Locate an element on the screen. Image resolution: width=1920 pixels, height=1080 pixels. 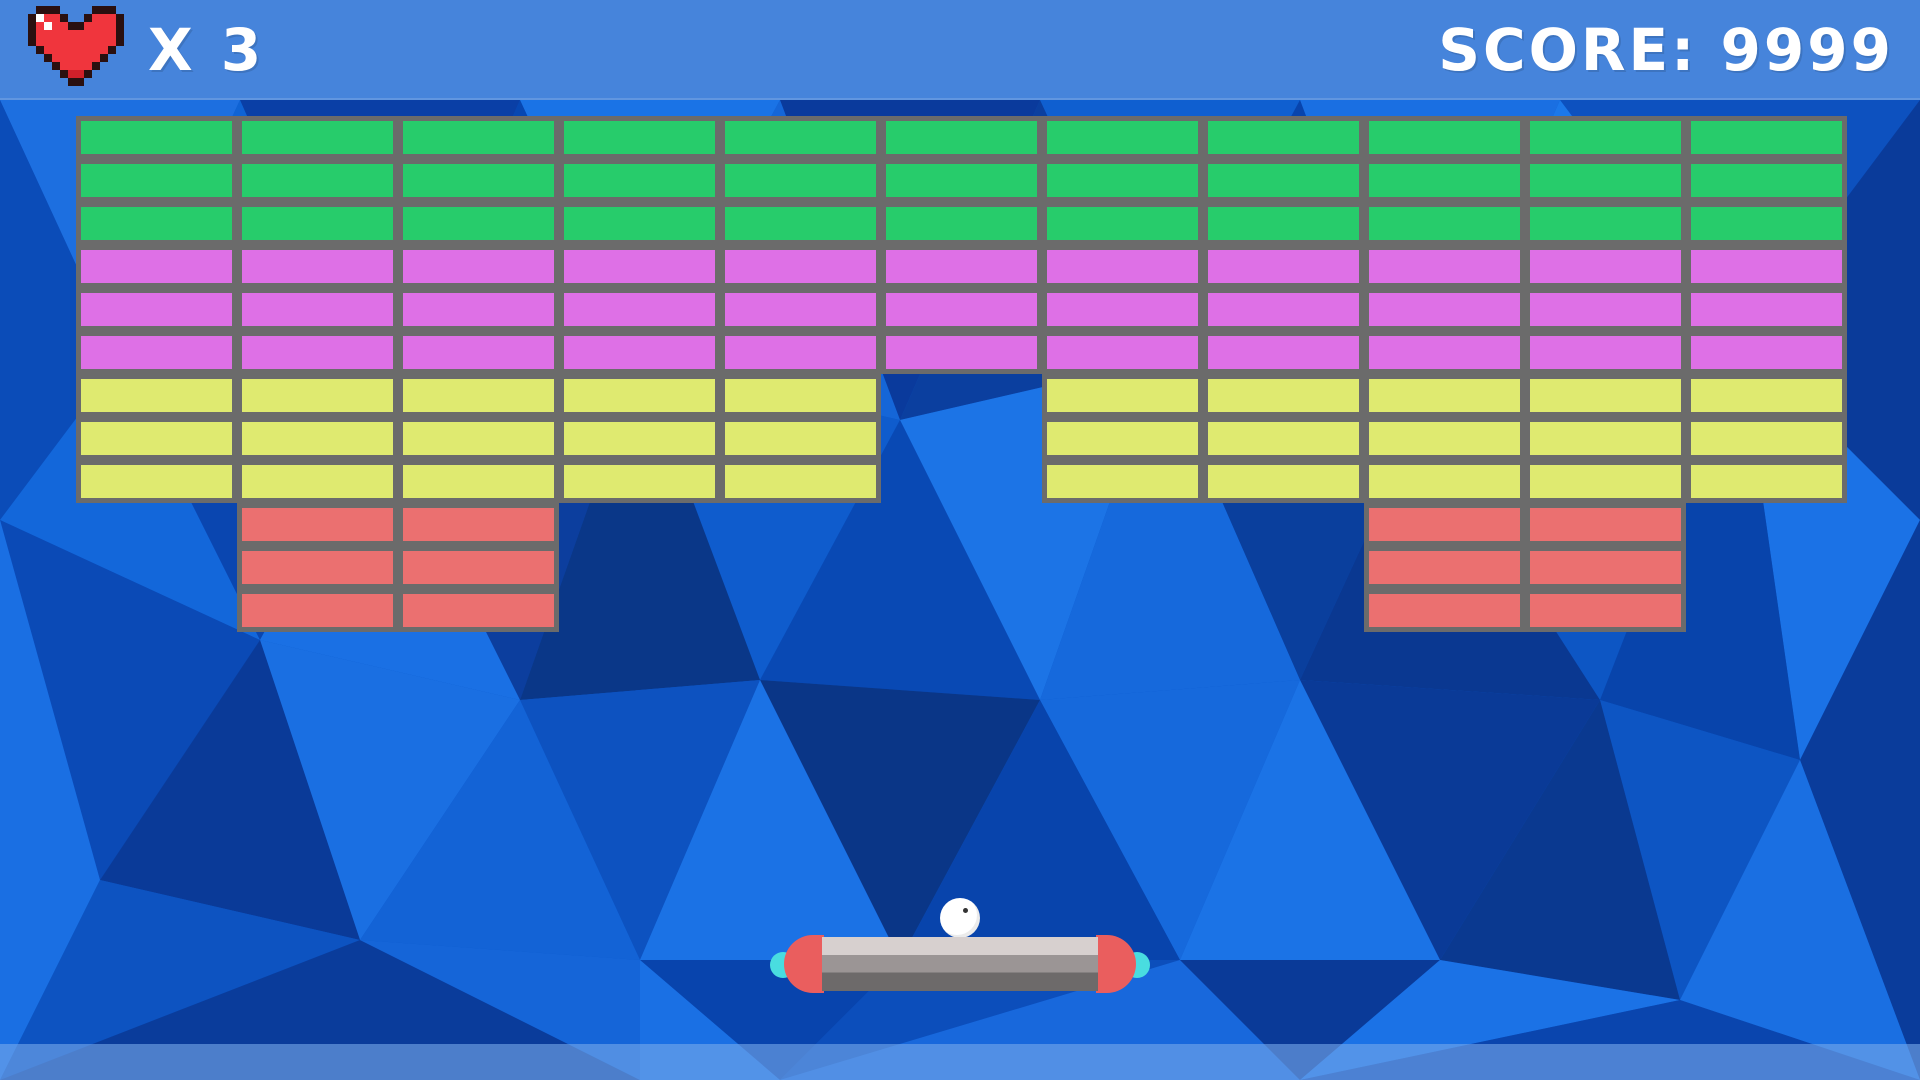
paddle-body is located at coordinates (960, 964).